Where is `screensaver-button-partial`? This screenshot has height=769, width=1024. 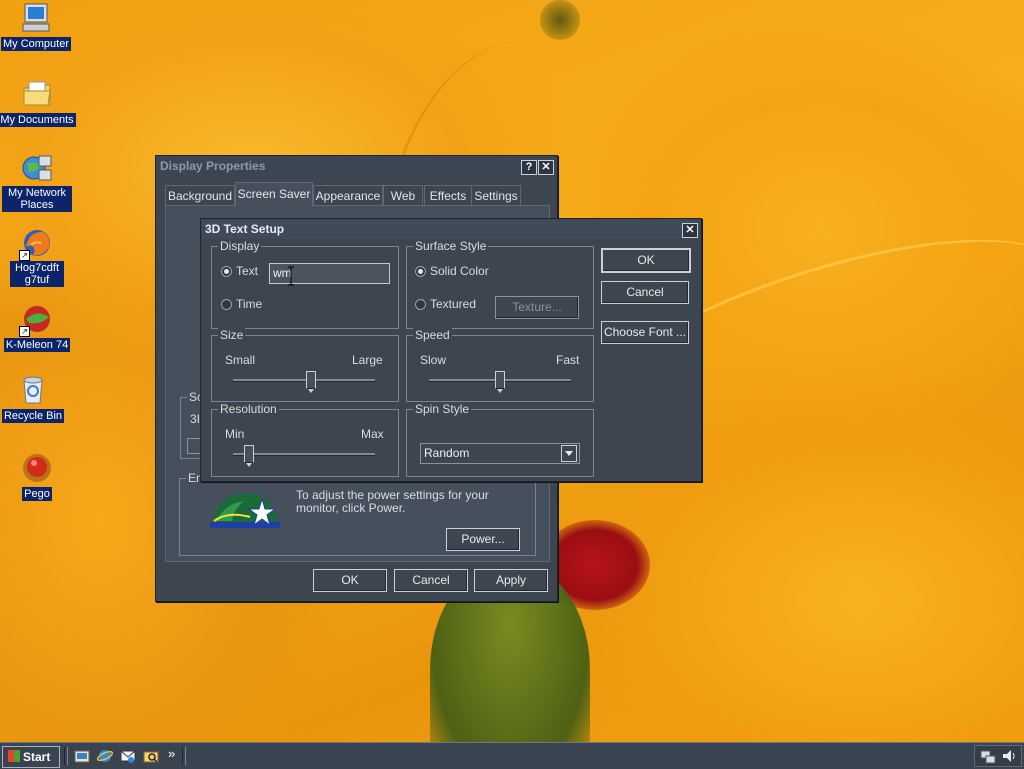 screensaver-button-partial is located at coordinates (194, 446).